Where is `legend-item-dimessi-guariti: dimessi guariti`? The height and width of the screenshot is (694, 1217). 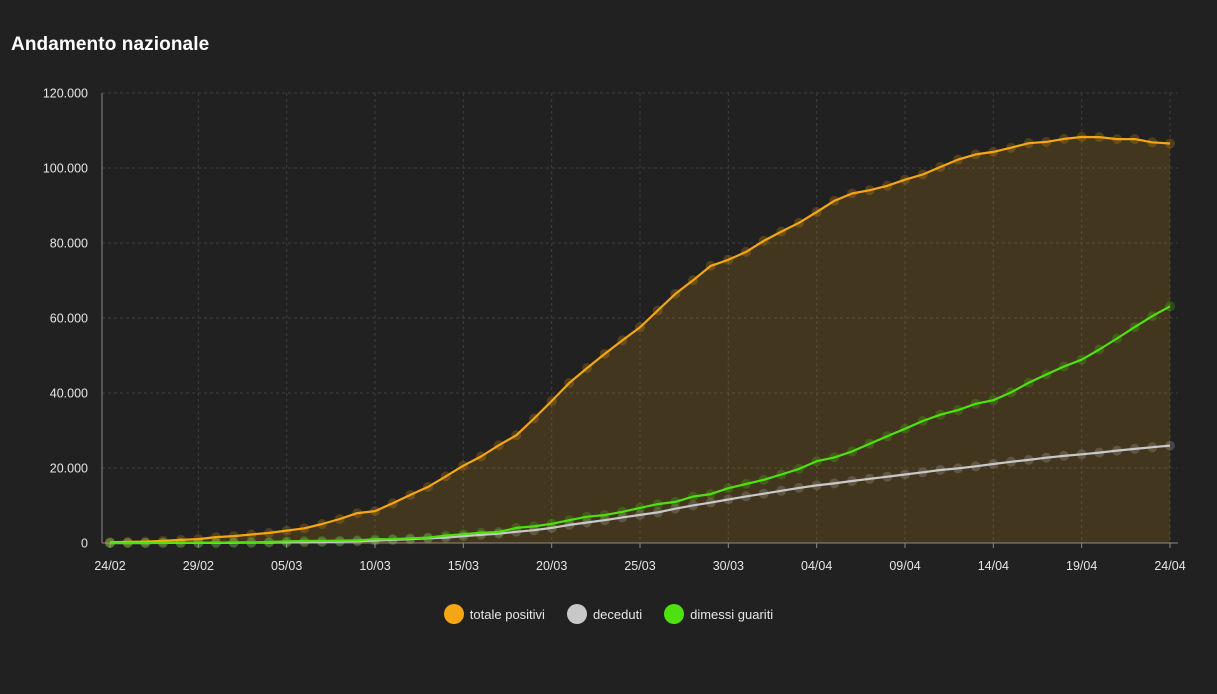
legend-item-dimessi-guariti: dimessi guariti is located at coordinates (718, 614).